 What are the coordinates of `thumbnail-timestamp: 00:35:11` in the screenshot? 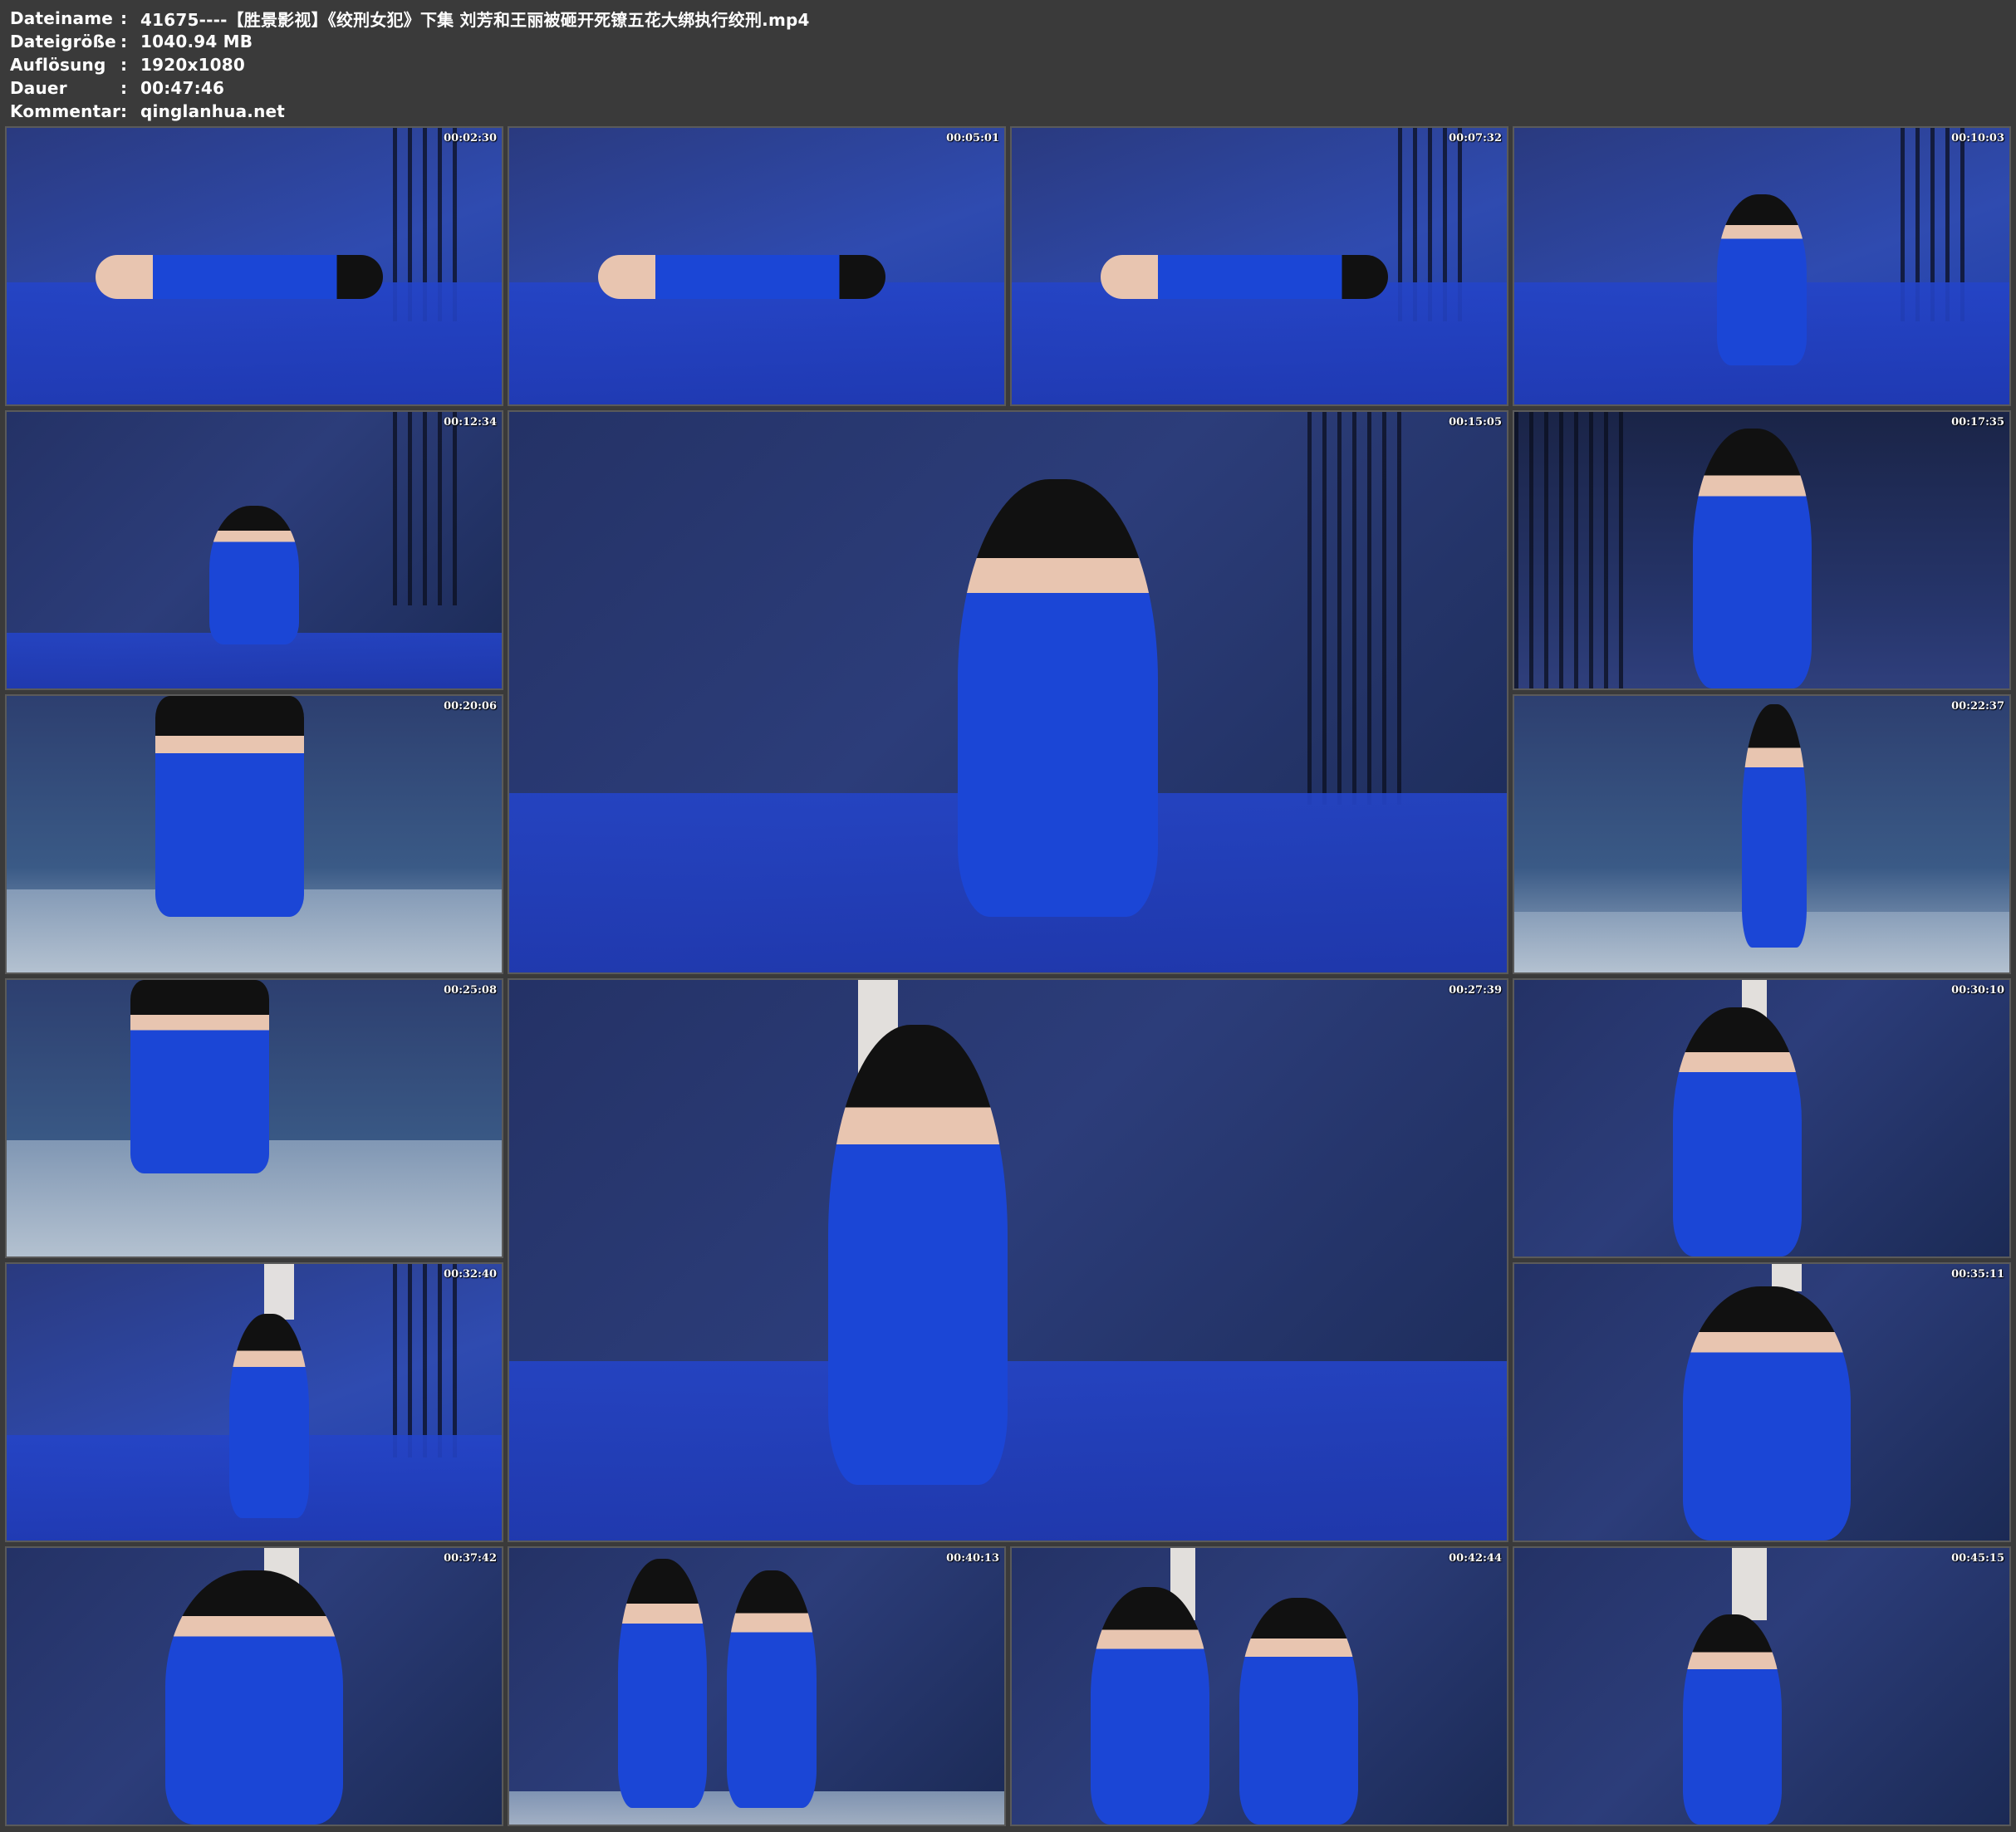 It's located at (1978, 1274).